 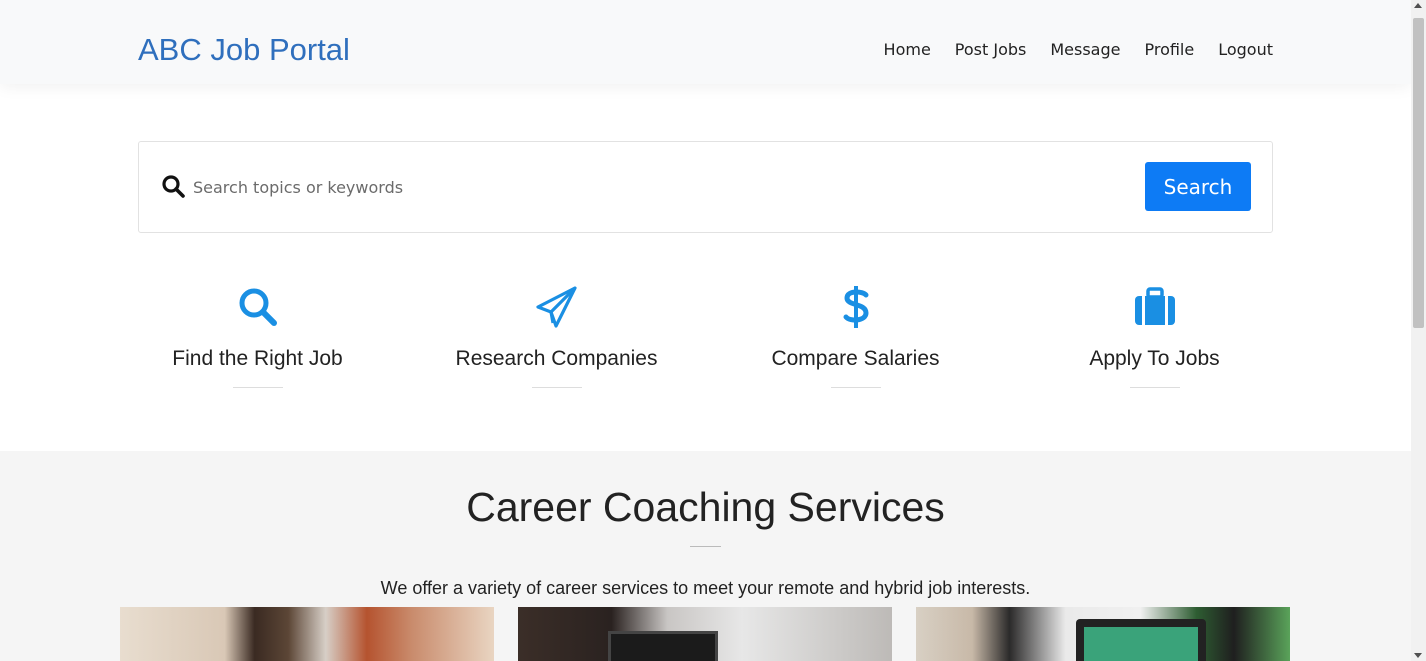 What do you see at coordinates (1418, 330) in the screenshot?
I see `page-scrollbar` at bounding box center [1418, 330].